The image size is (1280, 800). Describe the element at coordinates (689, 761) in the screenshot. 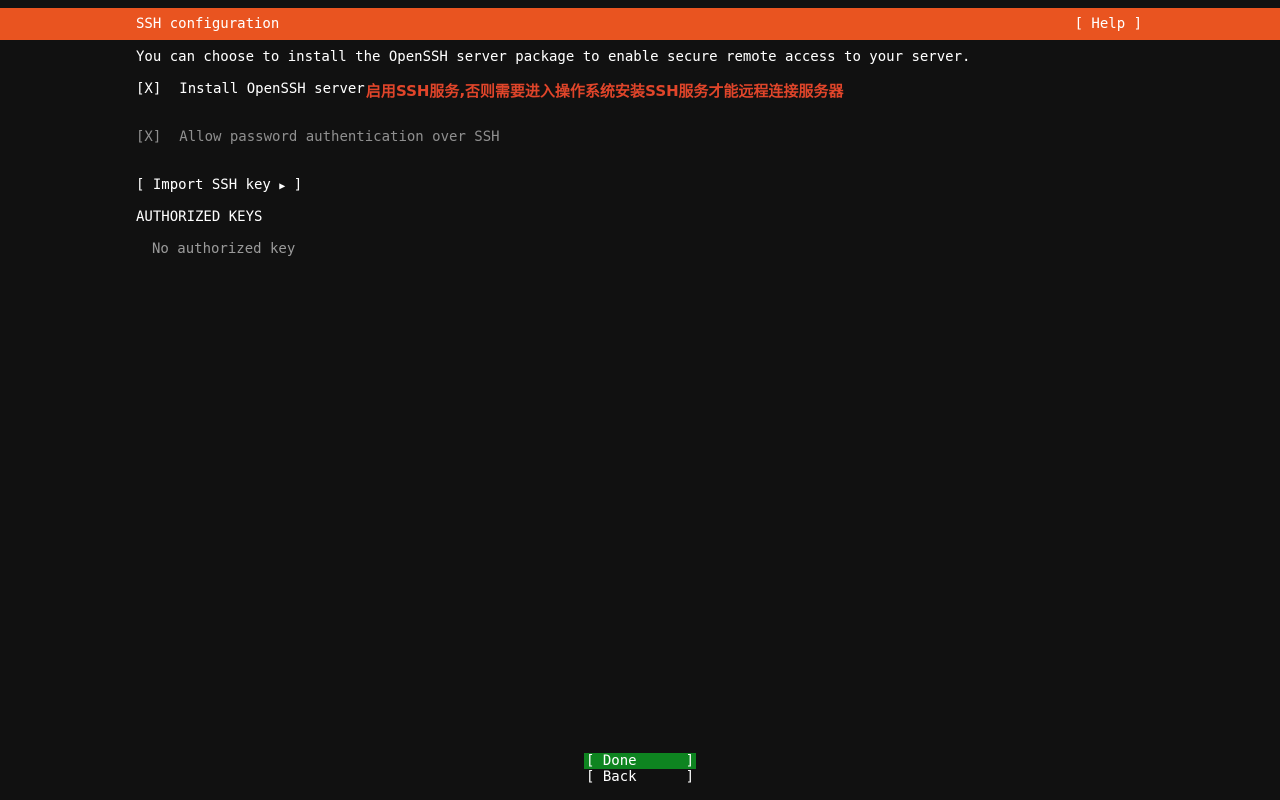

I see `done-button-close: ]` at that location.